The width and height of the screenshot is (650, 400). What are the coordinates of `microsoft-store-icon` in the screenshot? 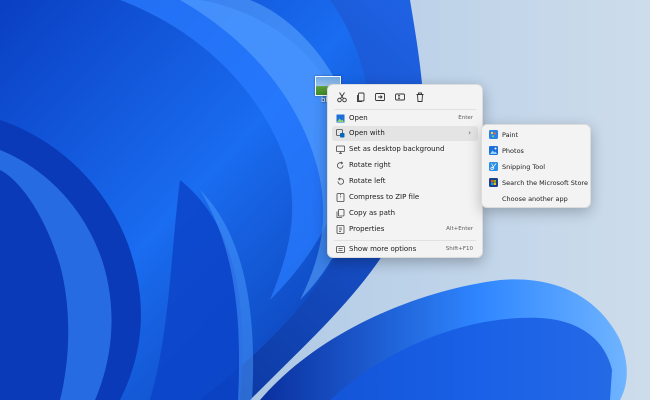 It's located at (493, 182).